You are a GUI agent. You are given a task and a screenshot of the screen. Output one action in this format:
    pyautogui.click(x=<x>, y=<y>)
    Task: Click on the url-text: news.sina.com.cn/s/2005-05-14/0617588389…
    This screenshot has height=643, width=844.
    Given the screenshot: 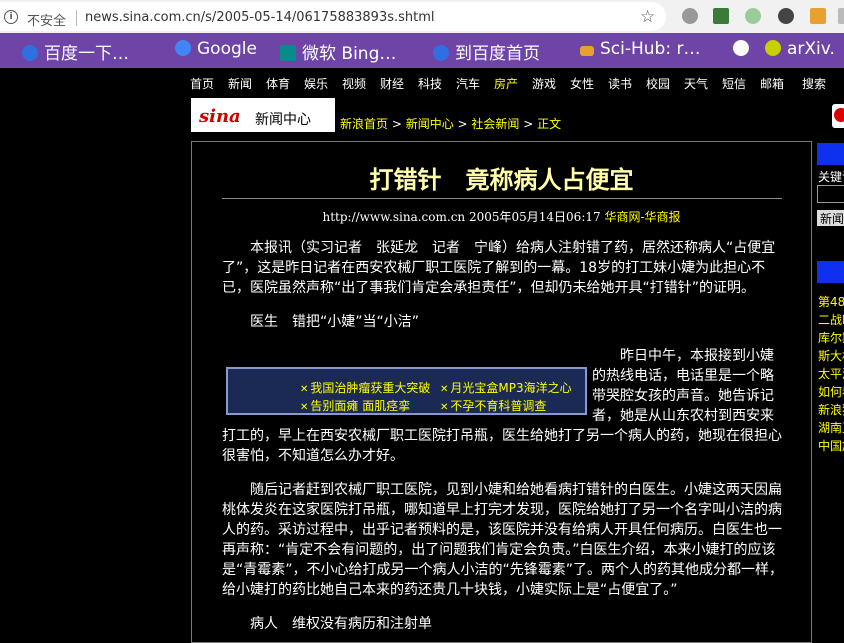 What is the action you would take?
    pyautogui.click(x=260, y=17)
    